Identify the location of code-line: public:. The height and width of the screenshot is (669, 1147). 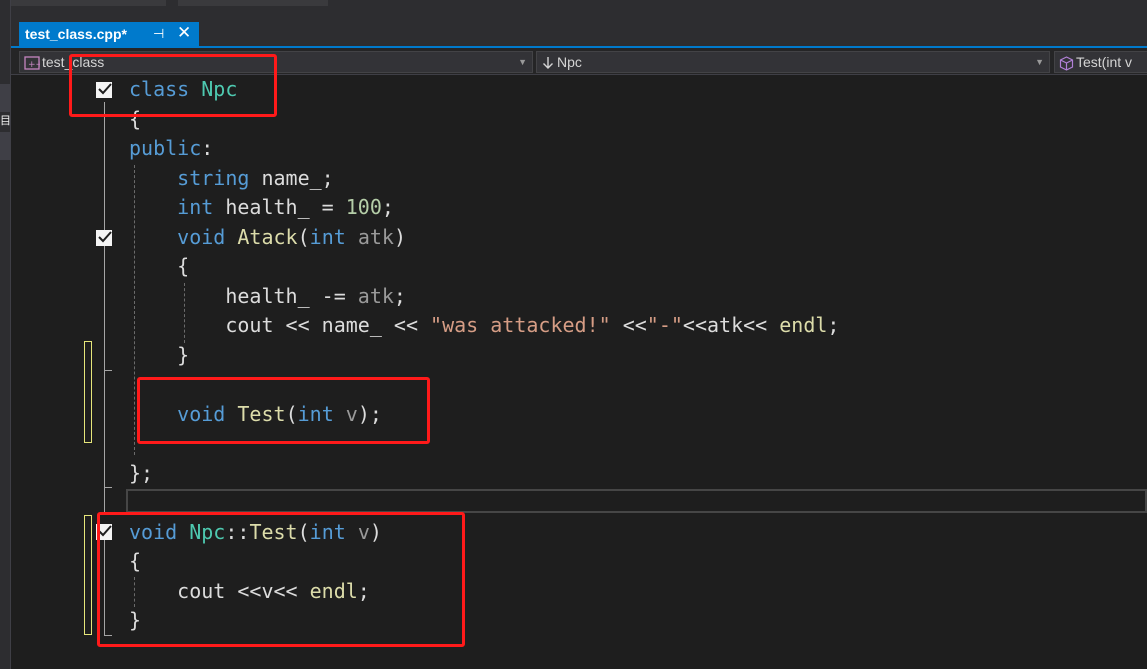
(171, 148).